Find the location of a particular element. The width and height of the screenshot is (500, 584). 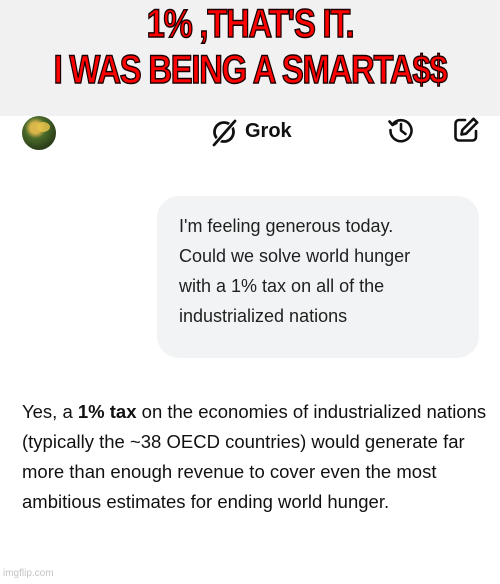

reply-bold-phrase: 1% tax is located at coordinates (107, 411).